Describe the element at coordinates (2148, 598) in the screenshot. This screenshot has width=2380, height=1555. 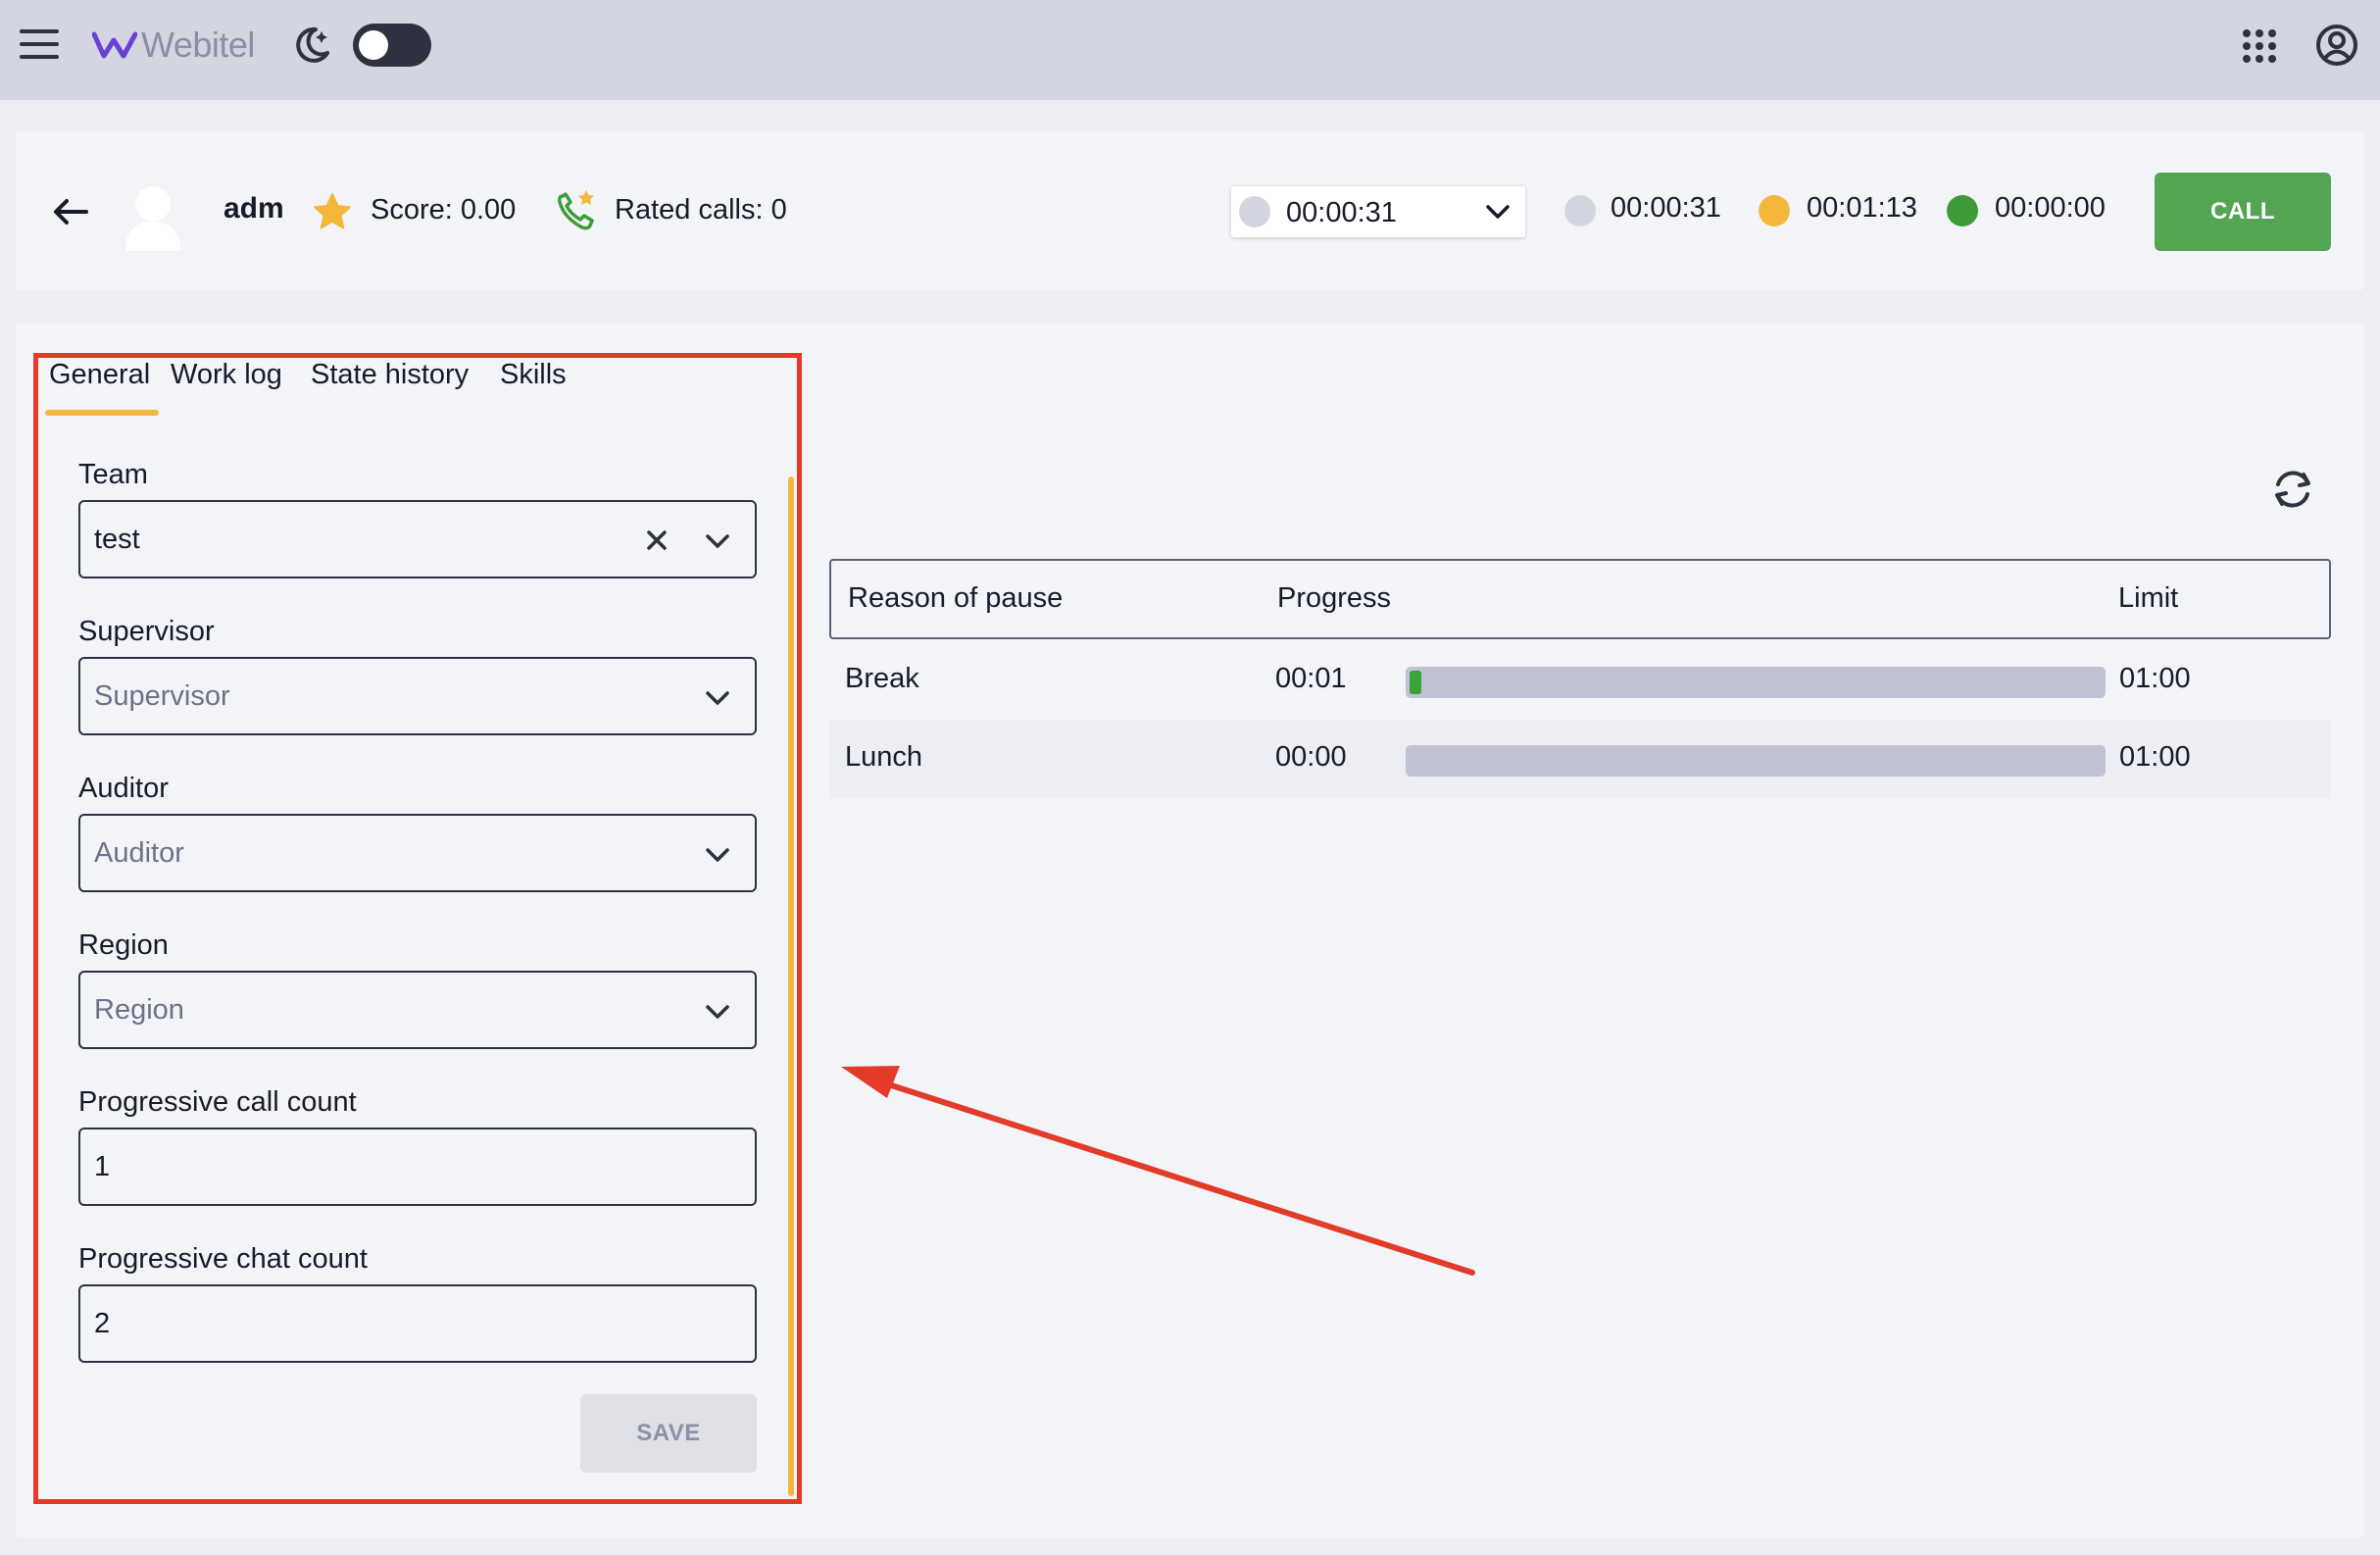
I see `header-limit: Limit` at that location.